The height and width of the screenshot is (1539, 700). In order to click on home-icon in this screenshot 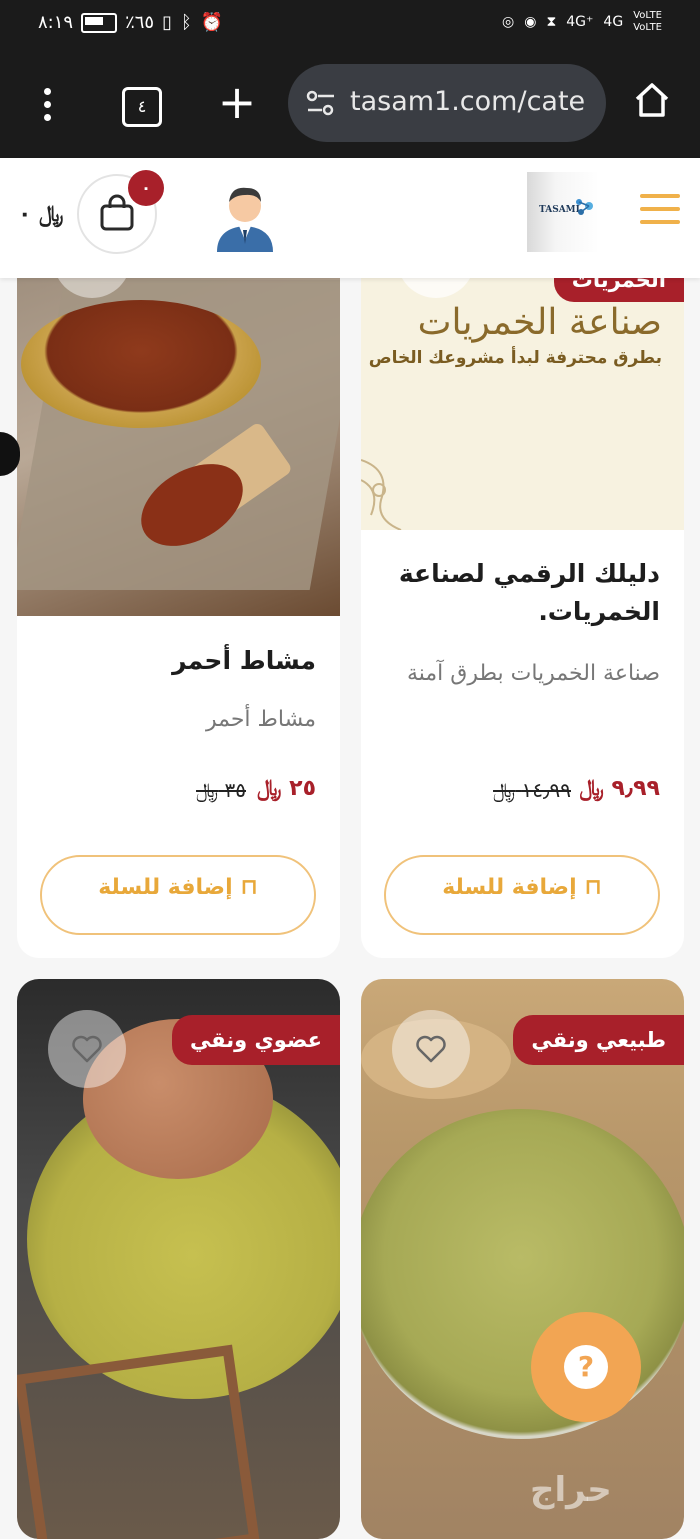, I will do `click(652, 100)`.